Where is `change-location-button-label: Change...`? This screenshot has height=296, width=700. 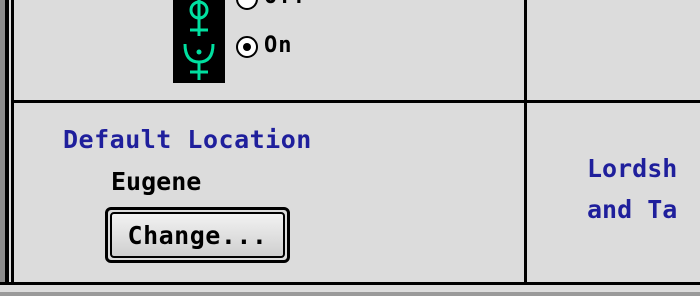
change-location-button-label: Change... is located at coordinates (197, 235).